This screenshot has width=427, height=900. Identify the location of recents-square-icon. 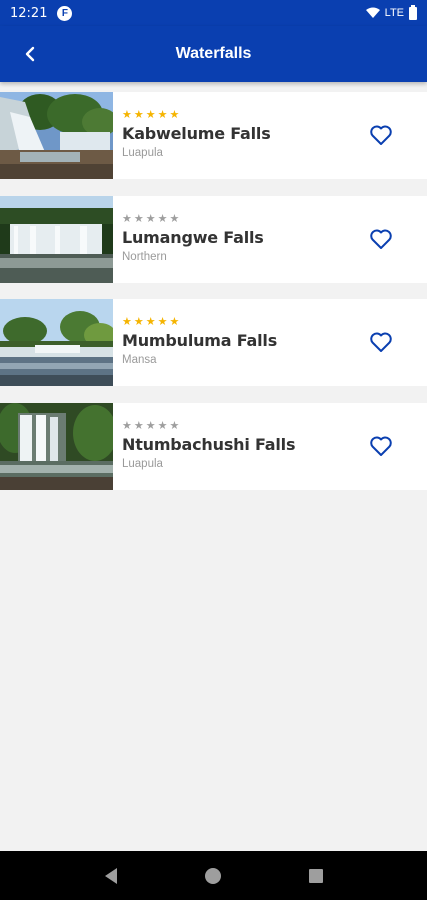
(315, 875).